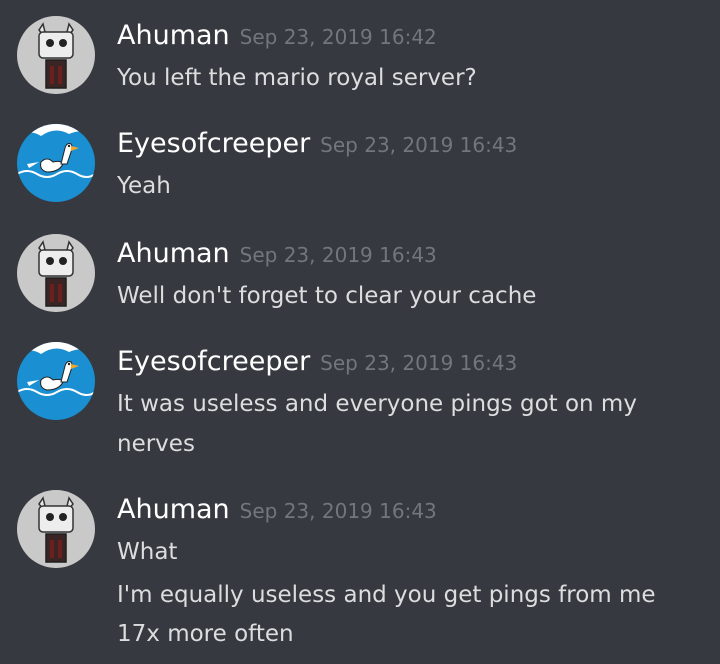 The image size is (720, 664). Describe the element at coordinates (338, 37) in the screenshot. I see `timestamp: Sep 23, 2019 16:42` at that location.